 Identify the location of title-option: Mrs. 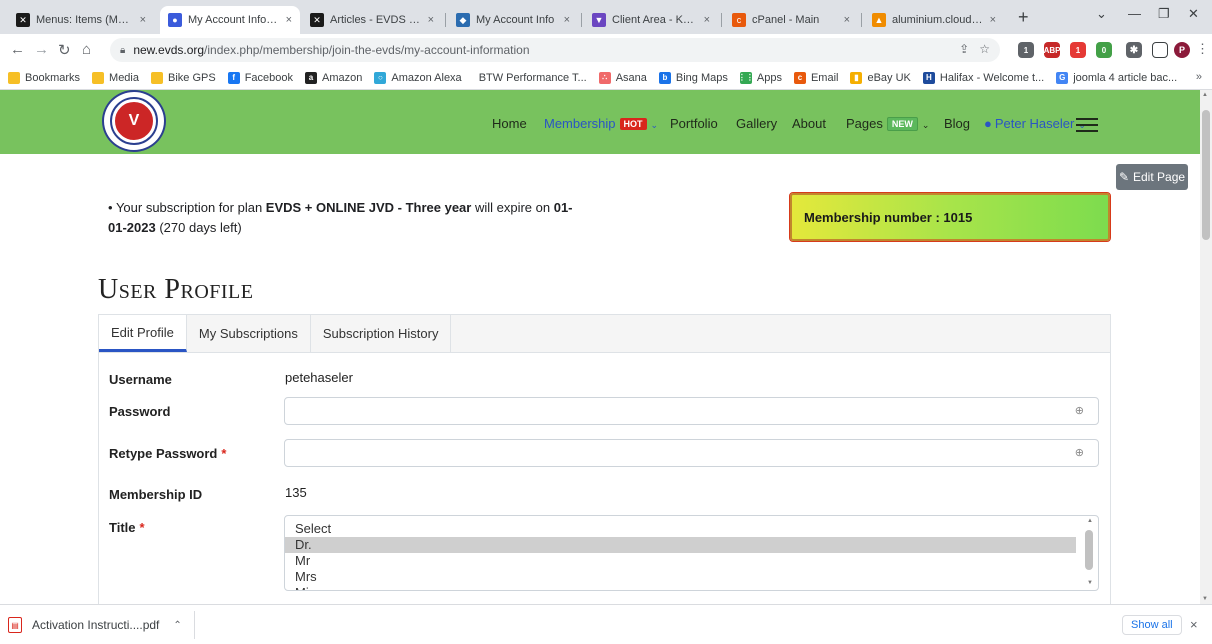
(691, 577).